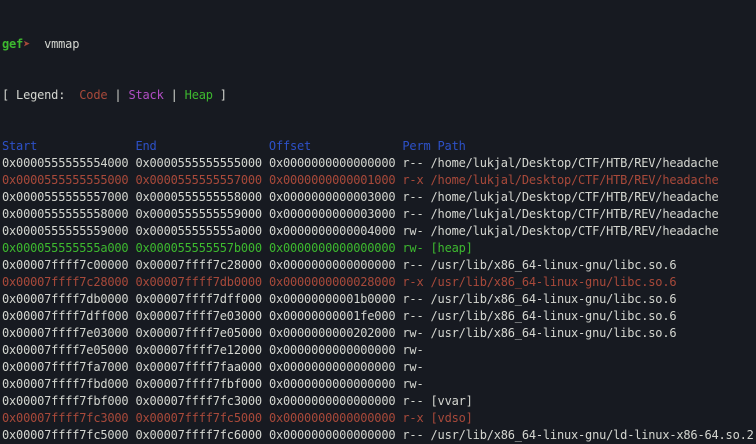 Image resolution: width=756 pixels, height=444 pixels. Describe the element at coordinates (69, 231) in the screenshot. I see `start-address: 0x0000555555559000` at that location.